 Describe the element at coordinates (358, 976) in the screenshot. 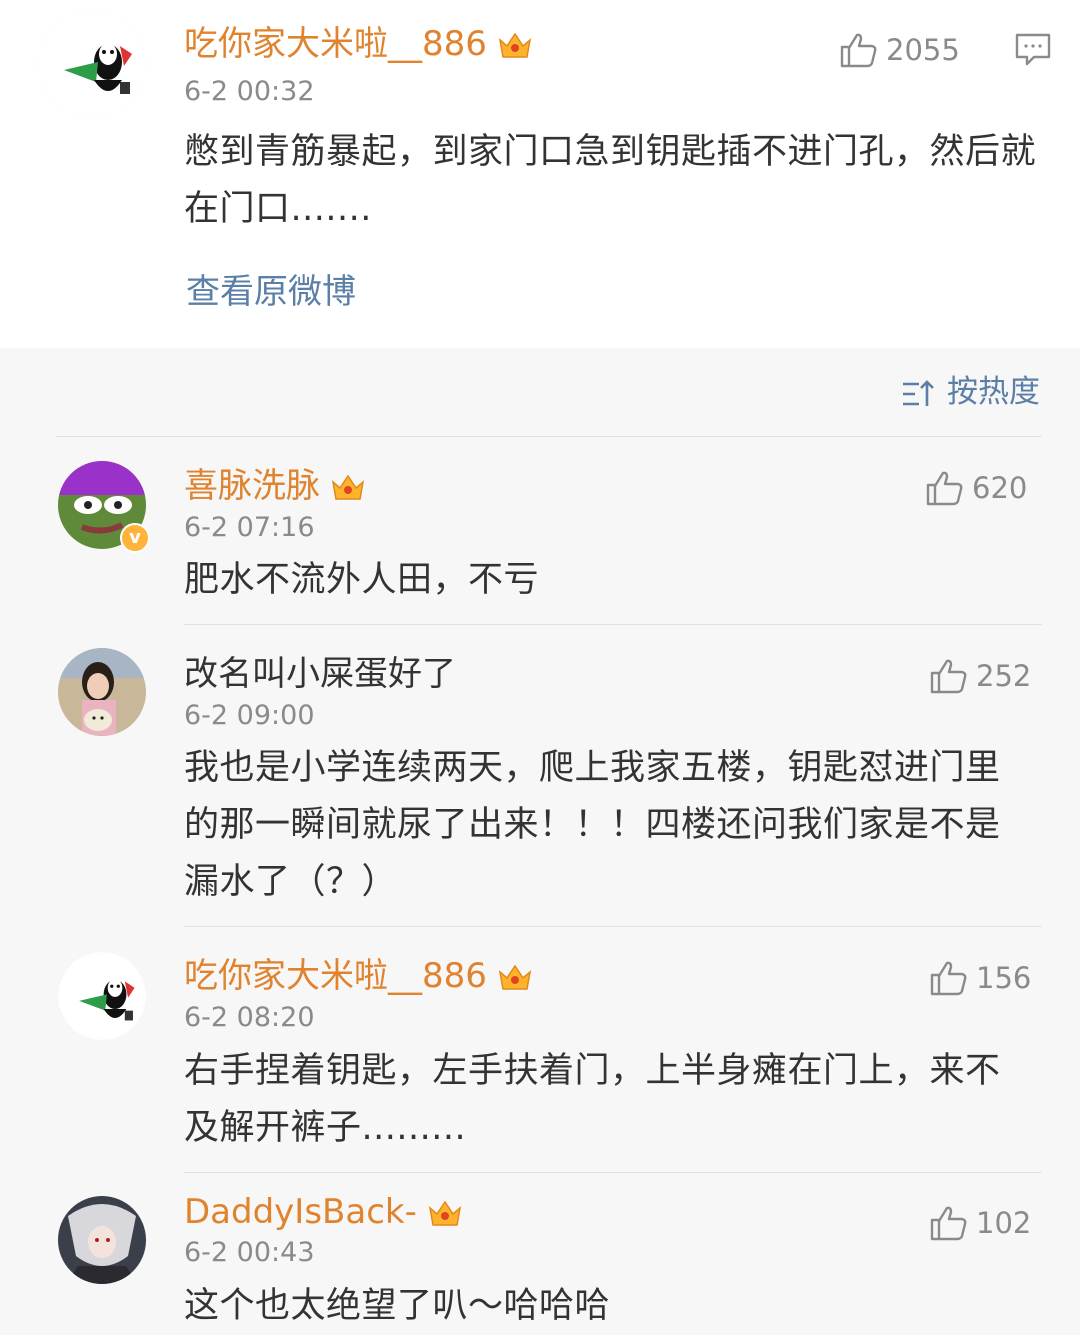

I see `comment-username: 吃你家大米啦__886` at that location.